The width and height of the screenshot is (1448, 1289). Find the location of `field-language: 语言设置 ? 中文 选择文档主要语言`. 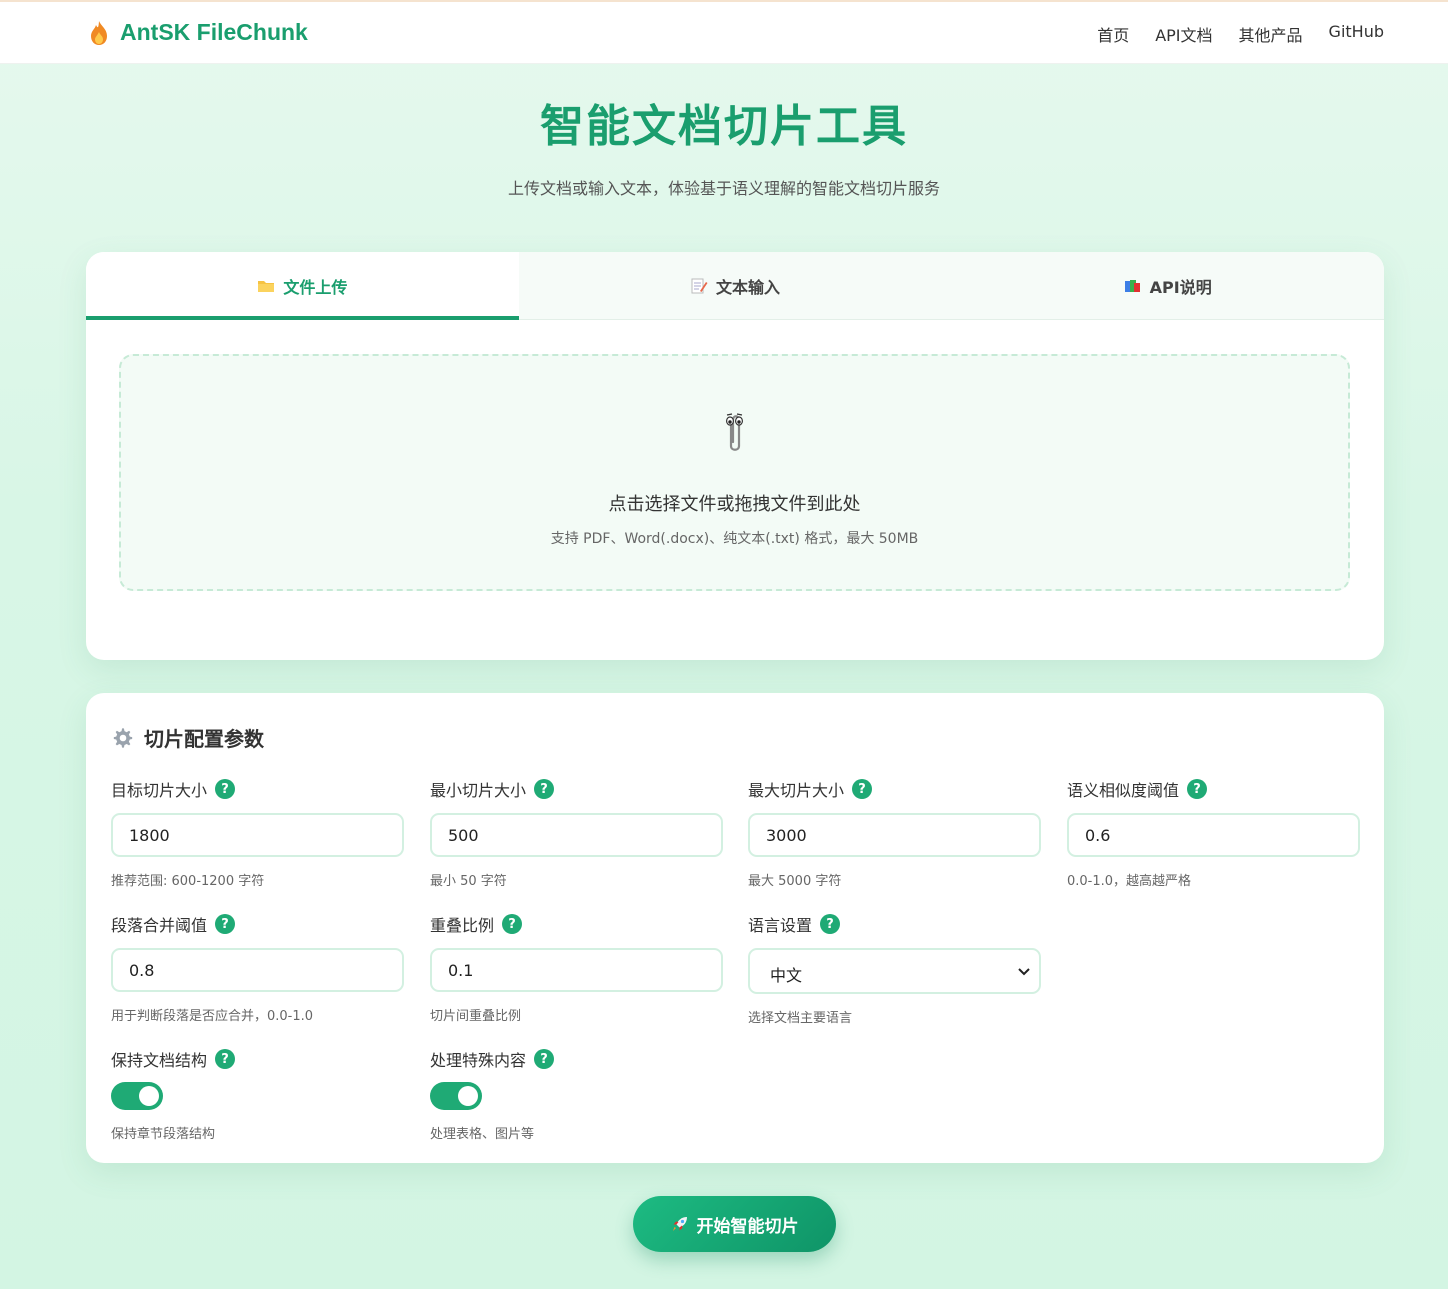

field-language: 语言设置 ? 中文 选择文档主要语言 is located at coordinates (894, 969).